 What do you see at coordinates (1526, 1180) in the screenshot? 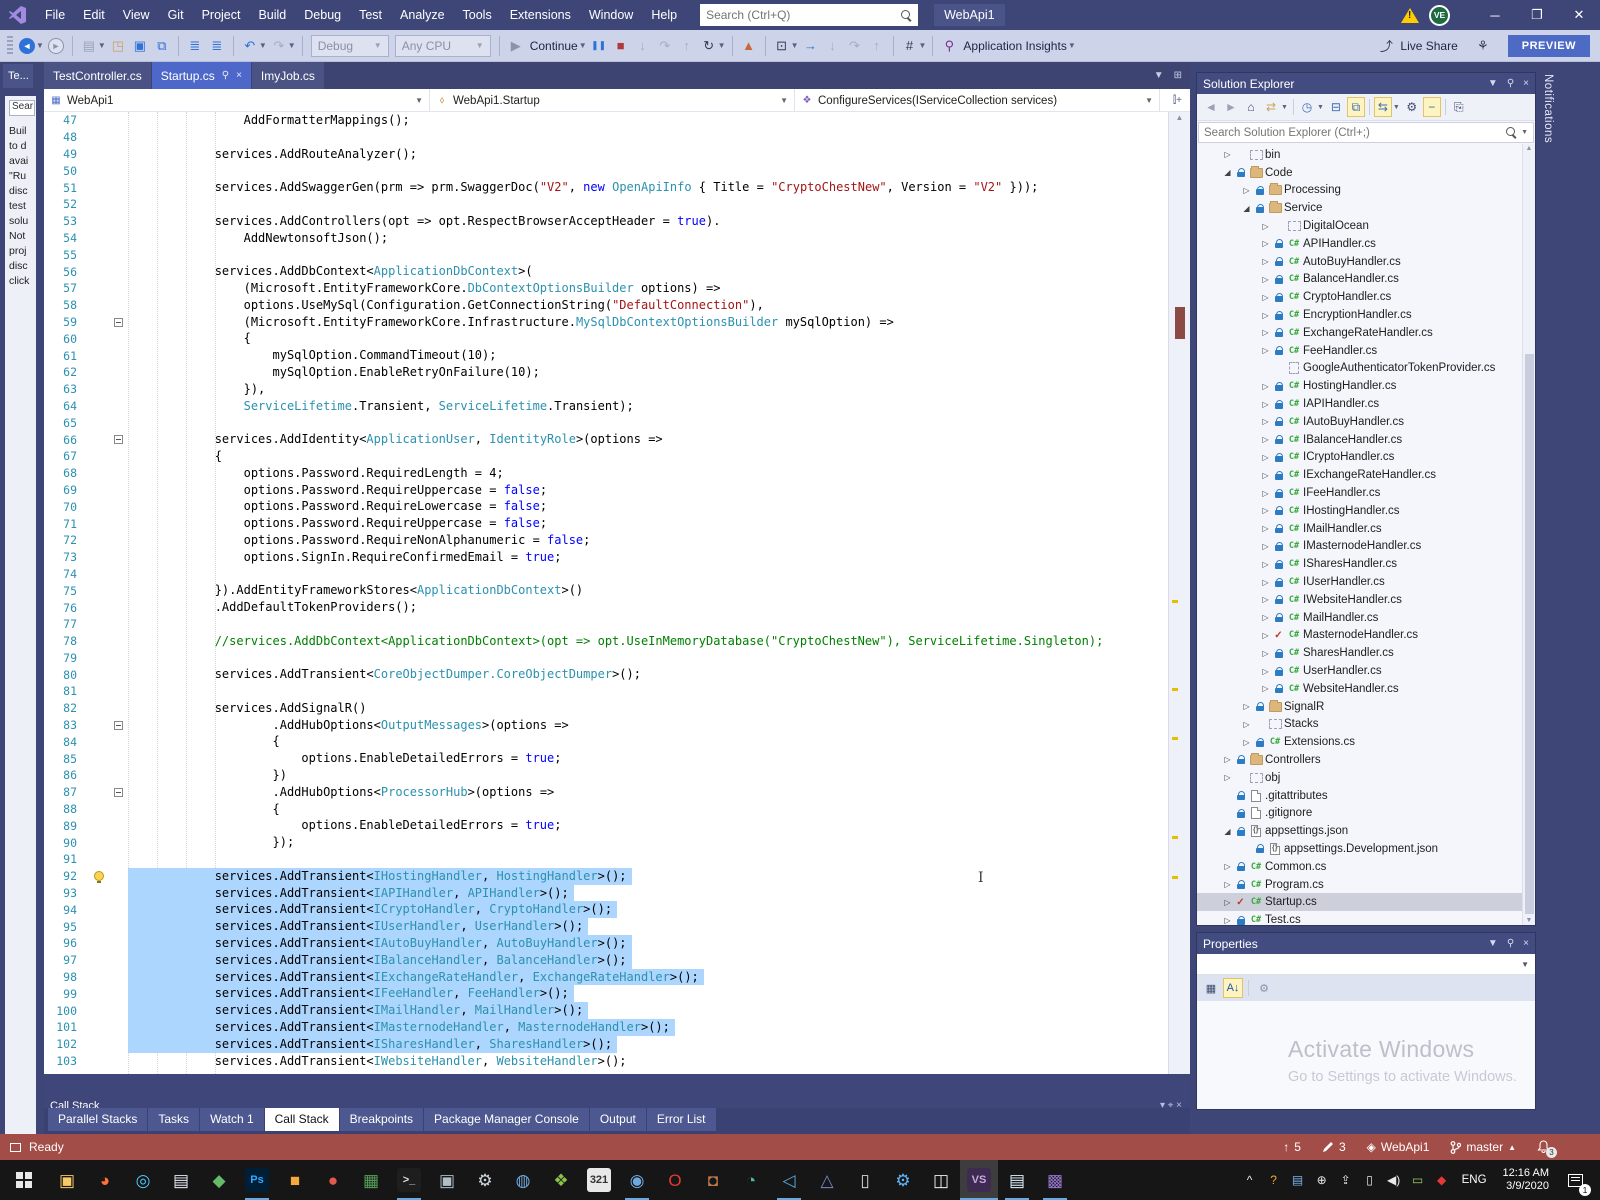
I see `clock: 12:16 AM 3/9/2020` at bounding box center [1526, 1180].